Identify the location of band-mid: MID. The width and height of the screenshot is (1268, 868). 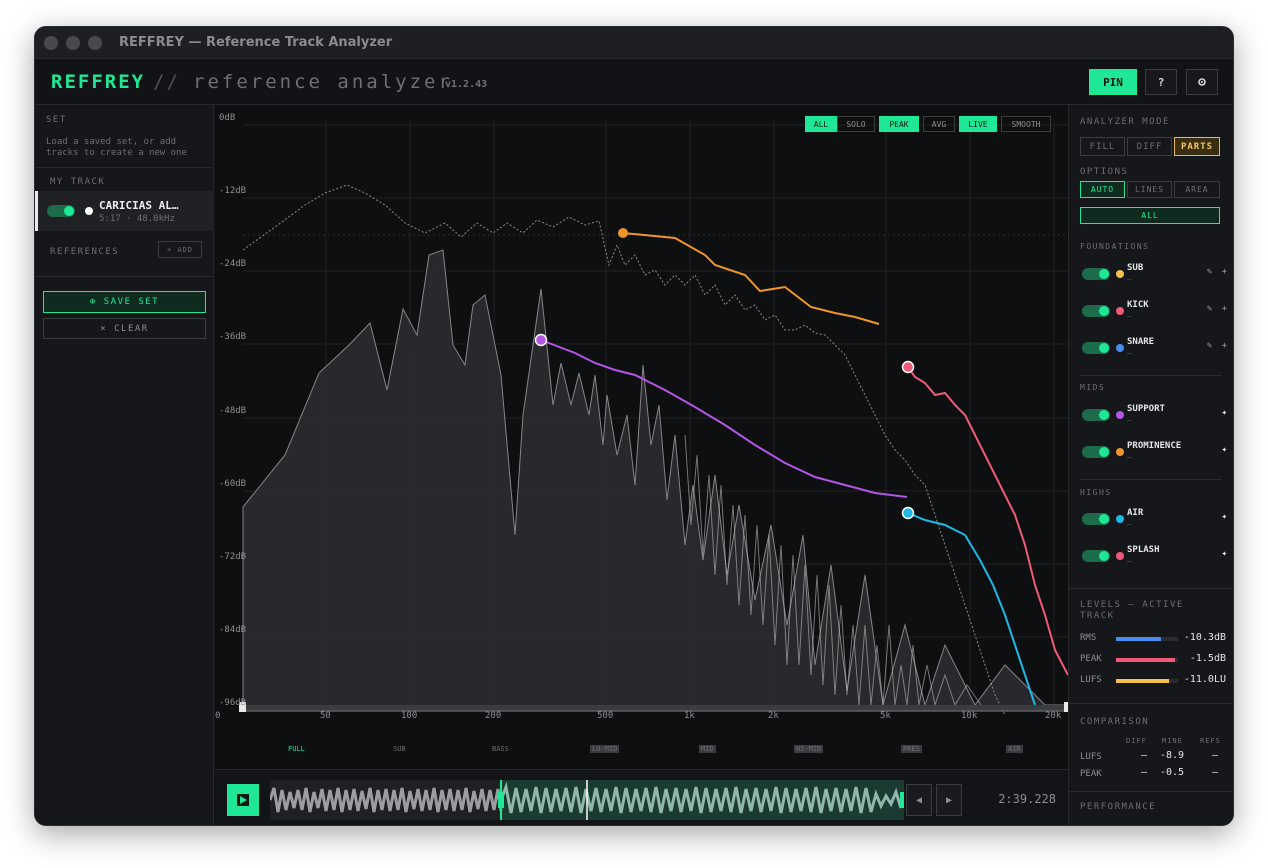
(707, 749).